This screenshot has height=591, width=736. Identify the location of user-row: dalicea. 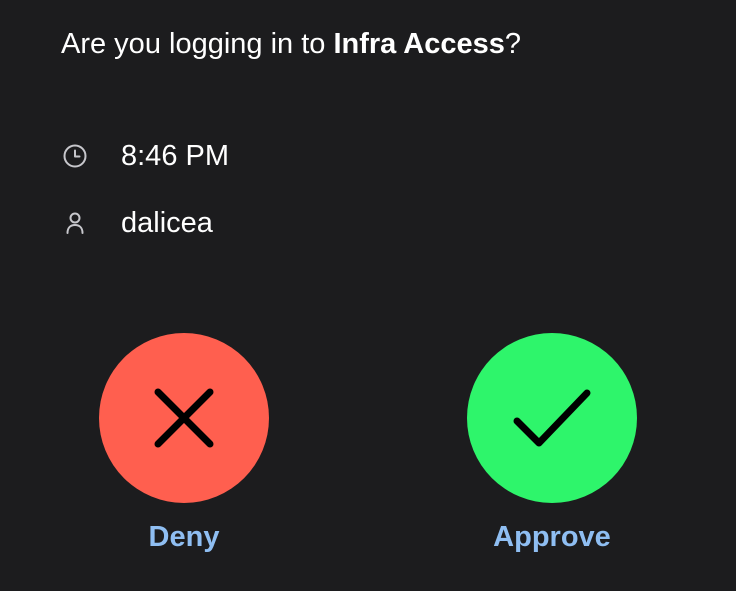
(137, 223).